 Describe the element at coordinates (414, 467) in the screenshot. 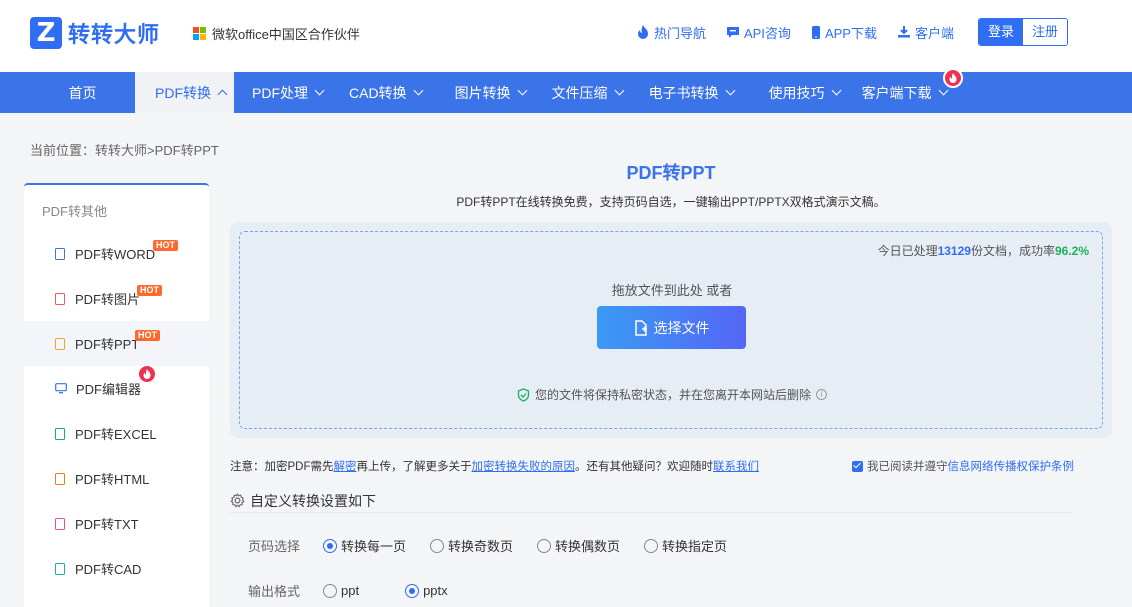

I see `notice-text-2: 再上传，了解更多关于` at that location.